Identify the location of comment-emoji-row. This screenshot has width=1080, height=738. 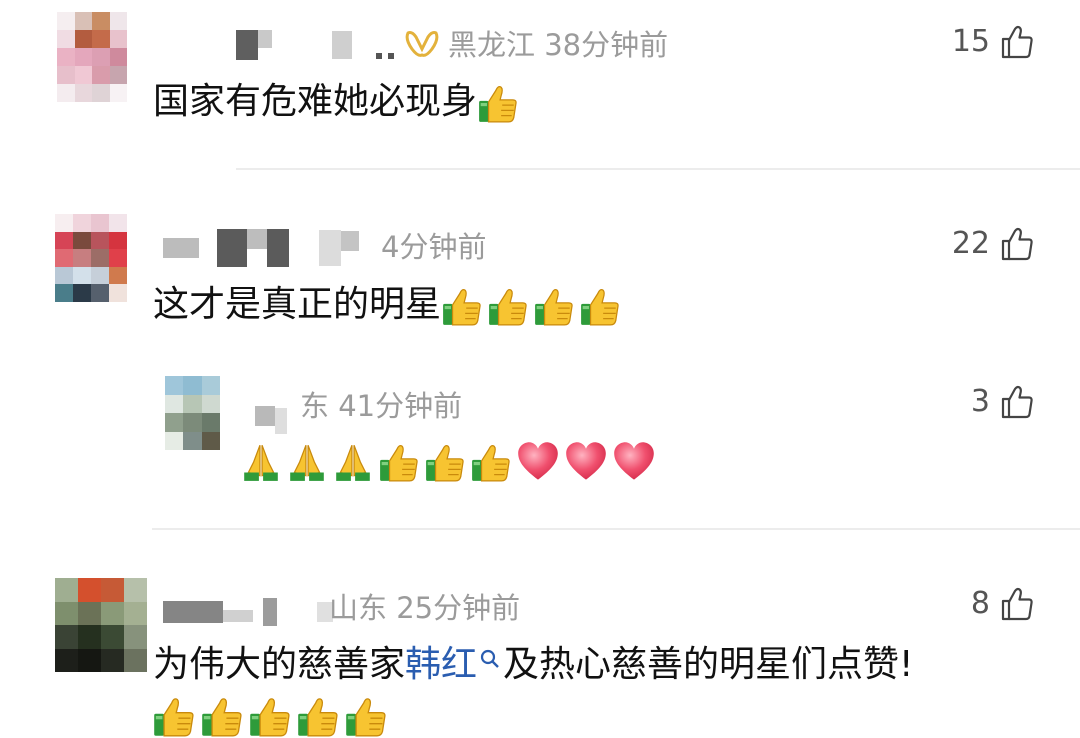
(272, 716).